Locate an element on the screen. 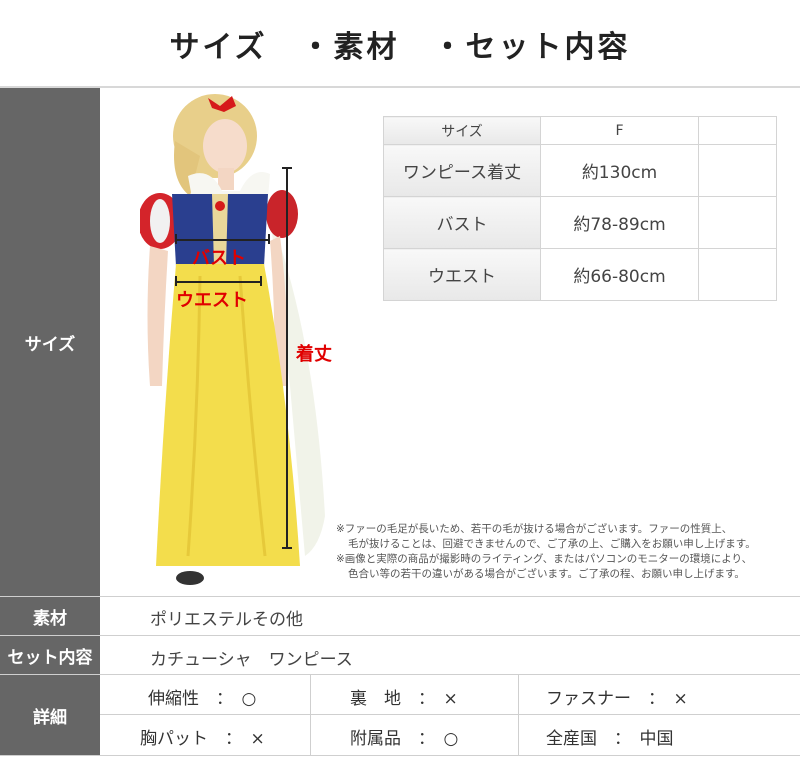  waist-tick-left is located at coordinates (176, 281).